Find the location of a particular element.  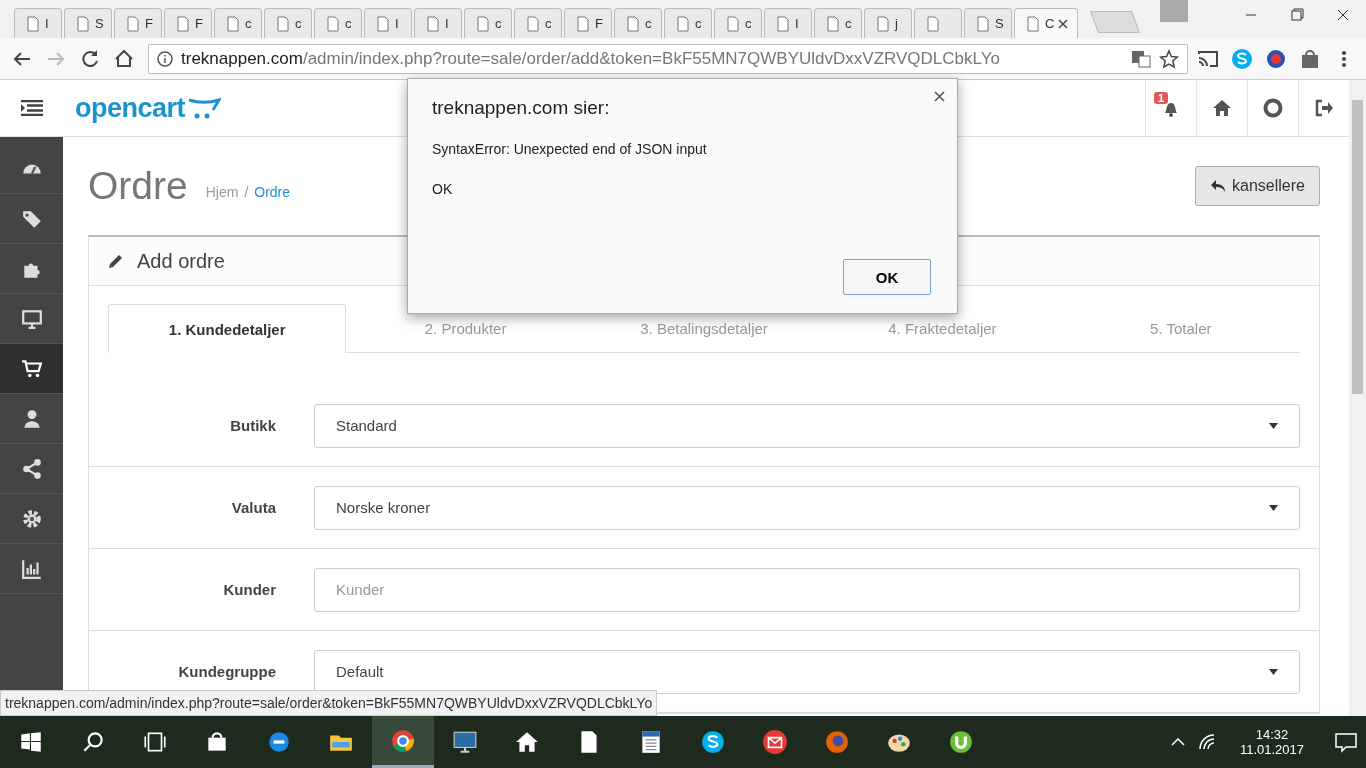

sidebar-item is located at coordinates (31, 369).